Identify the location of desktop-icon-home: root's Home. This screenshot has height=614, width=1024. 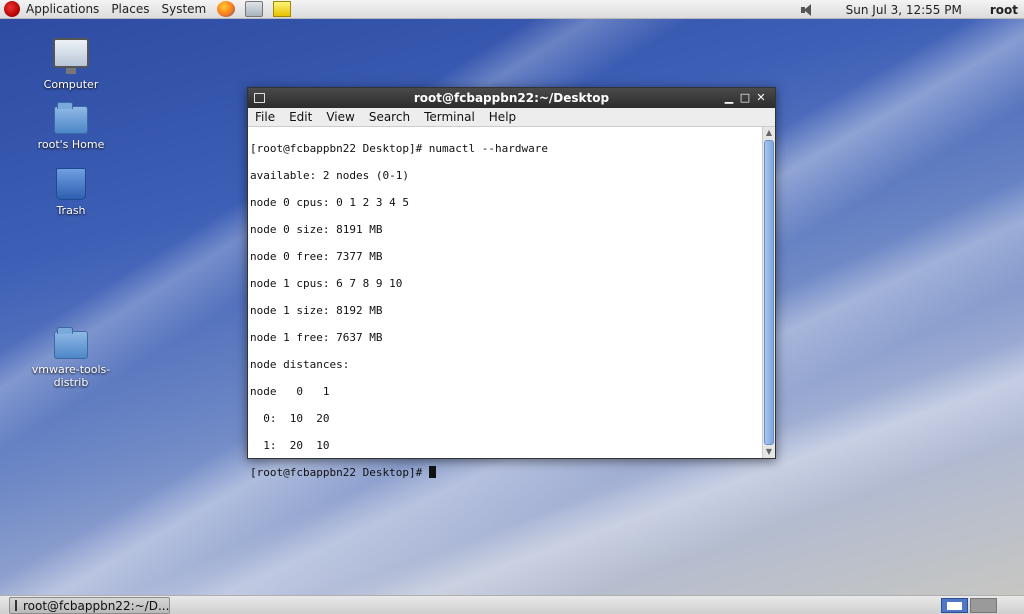
(71, 126).